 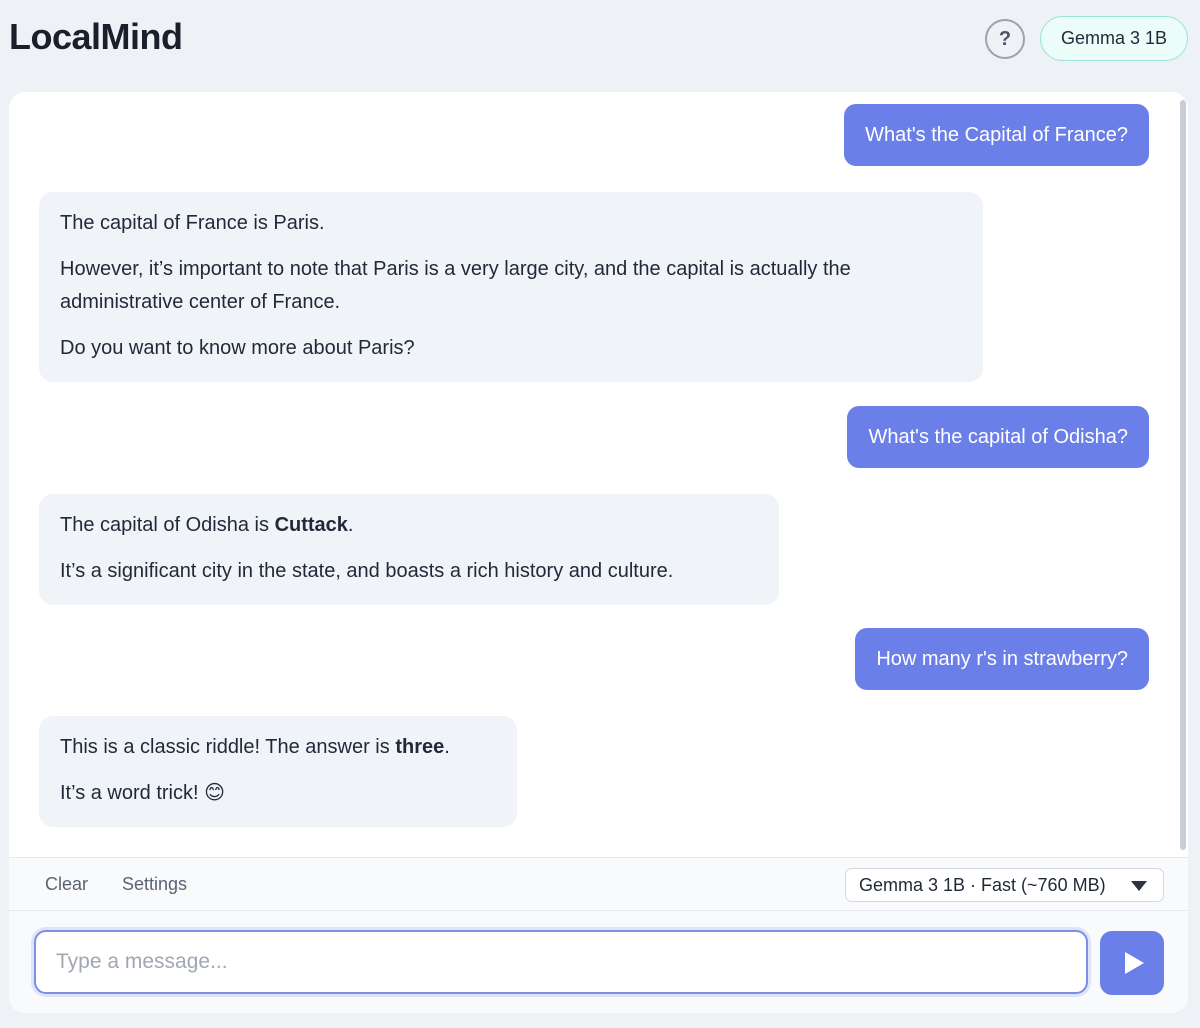 I want to click on message-paragraph: The capital of Odisha is Cuttack., so click(x=207, y=525).